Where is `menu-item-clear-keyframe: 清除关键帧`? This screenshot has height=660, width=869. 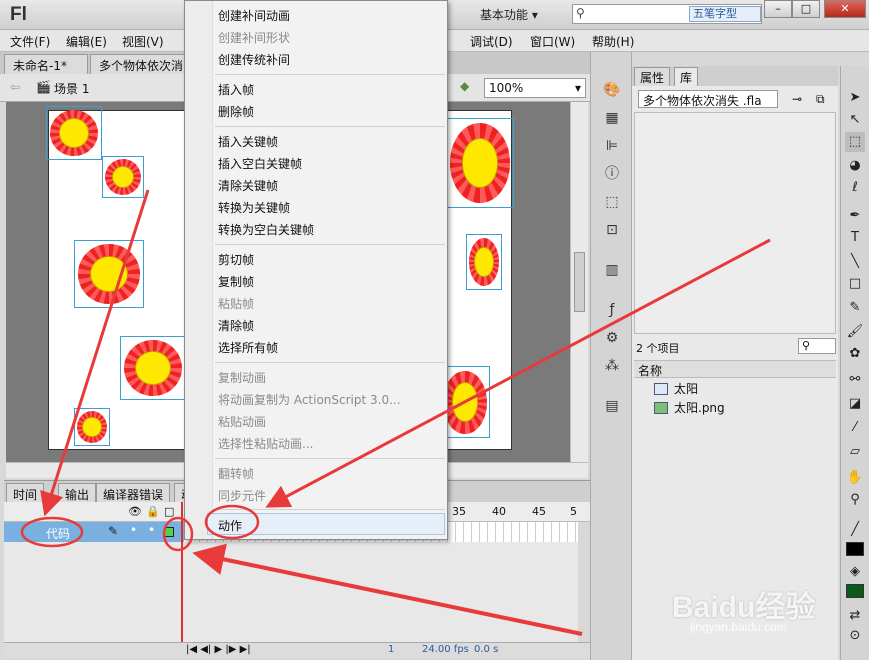
menu-item-clear-keyframe: 清除关键帧 is located at coordinates (248, 185).